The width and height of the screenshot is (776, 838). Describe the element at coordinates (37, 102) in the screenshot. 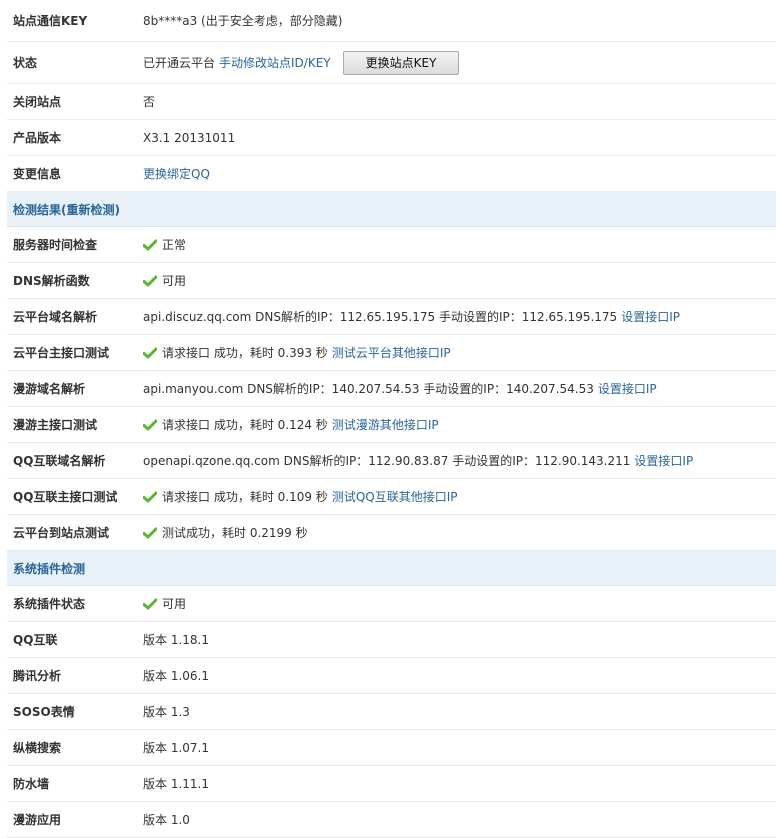

I see `row-label: 关闭站点` at that location.